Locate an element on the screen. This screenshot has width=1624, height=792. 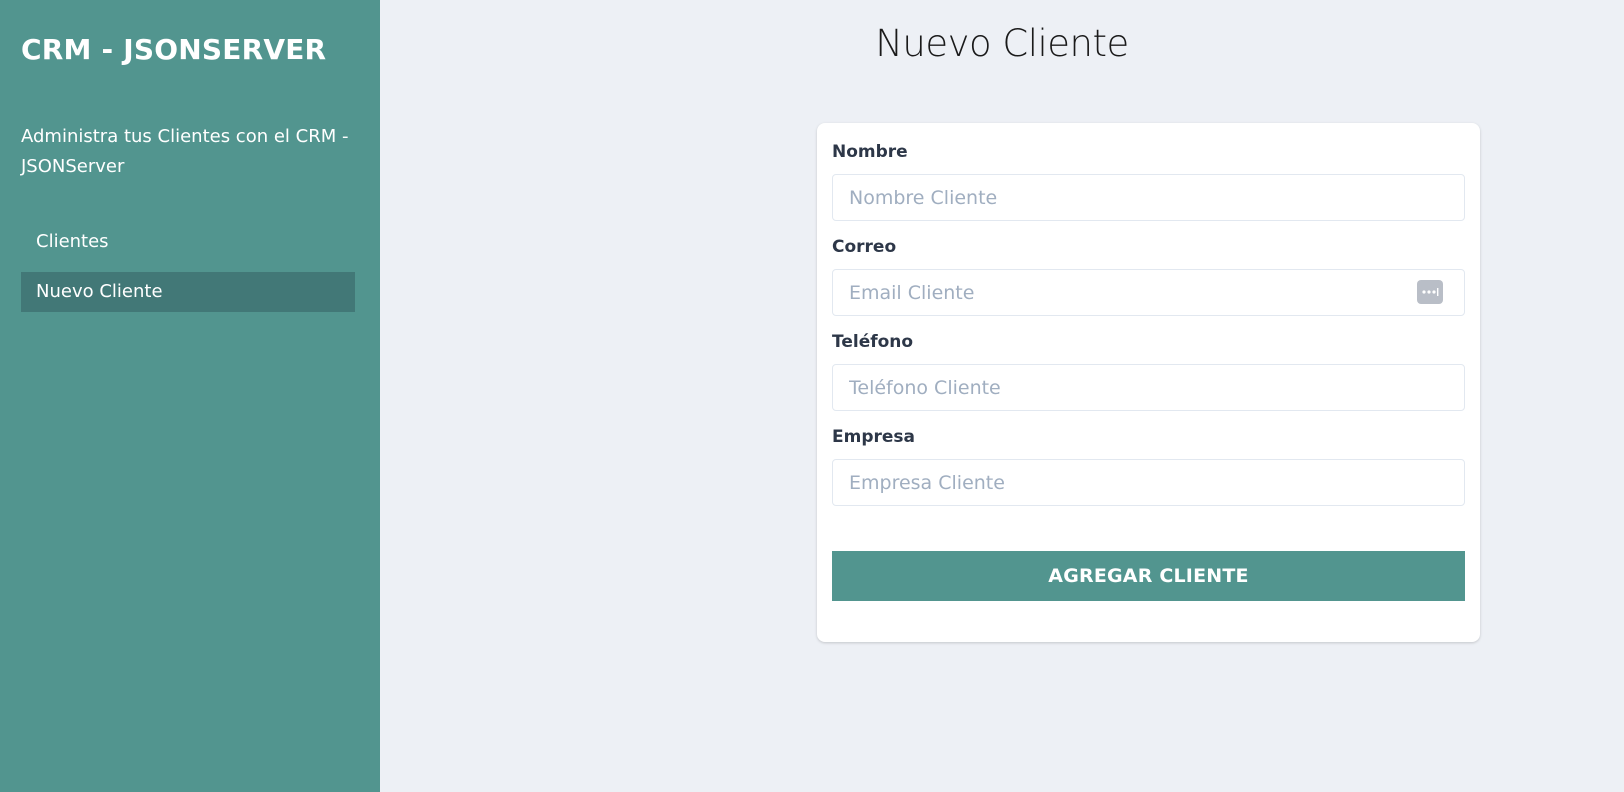
empresa-input is located at coordinates (1148, 482).